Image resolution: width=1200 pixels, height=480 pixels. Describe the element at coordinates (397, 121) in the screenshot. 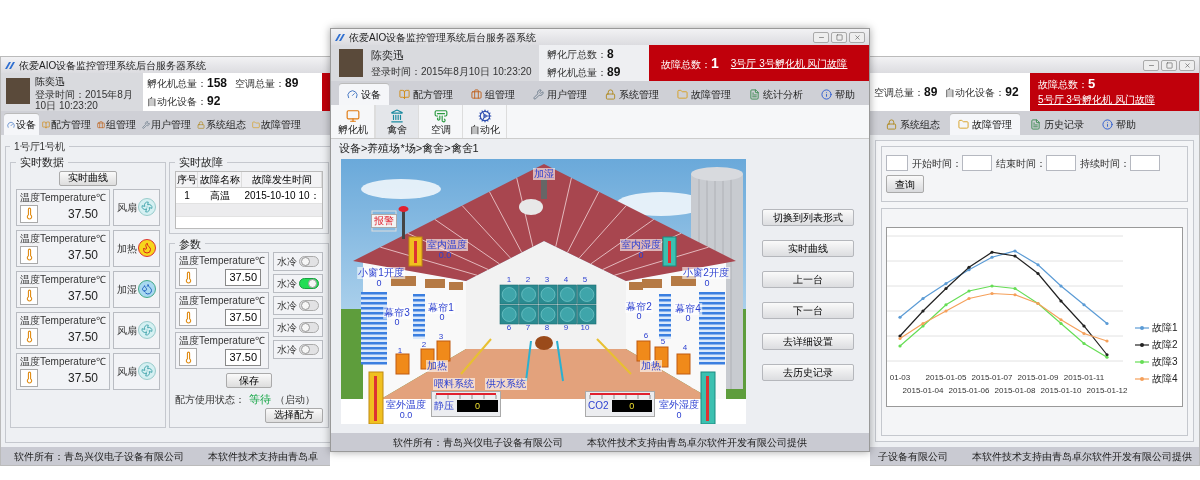

I see `ribbon-button: 禽舍` at that location.